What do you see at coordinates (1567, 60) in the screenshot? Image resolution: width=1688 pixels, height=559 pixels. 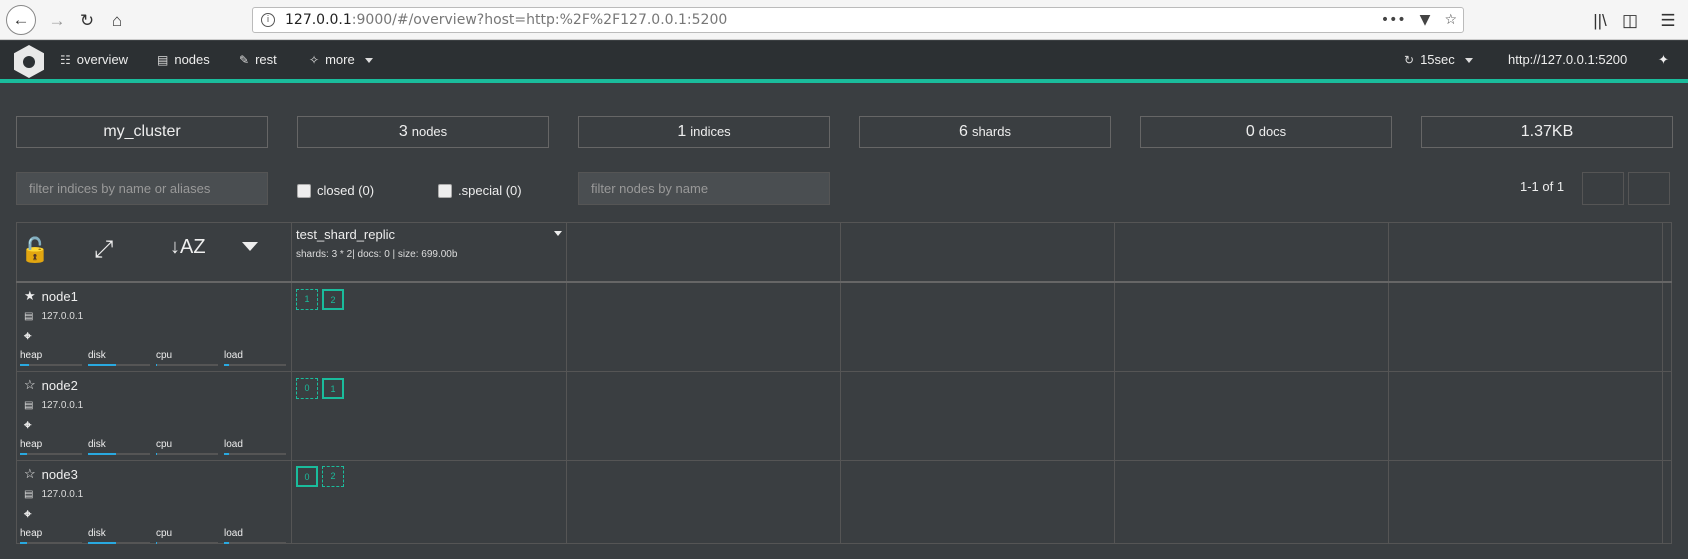 I see `connected-host: http://127.0.0.1:5200` at bounding box center [1567, 60].